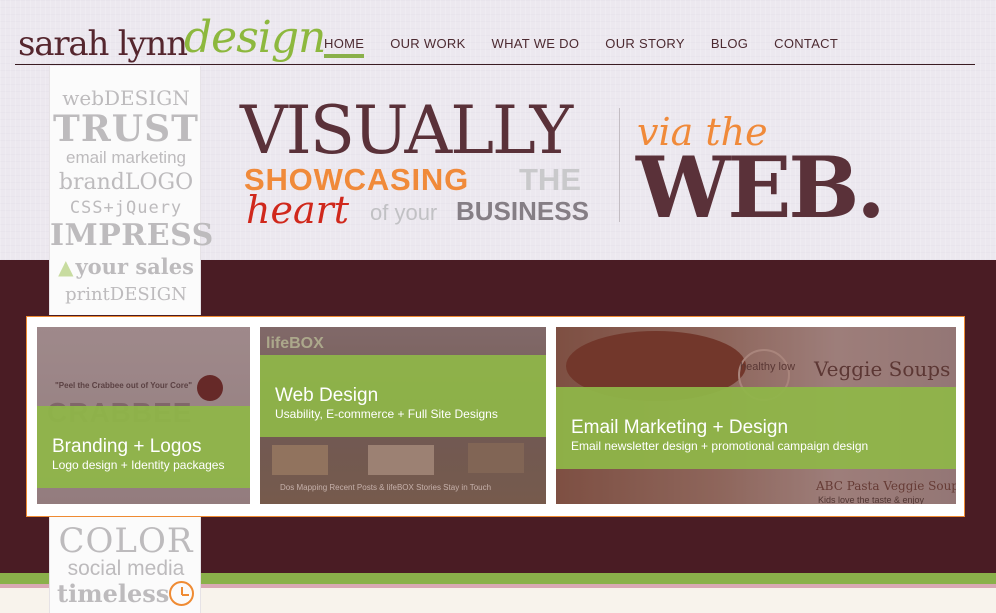 The height and width of the screenshot is (613, 996). What do you see at coordinates (134, 266) in the screenshot?
I see `tag-your-sales-label: your sales` at bounding box center [134, 266].